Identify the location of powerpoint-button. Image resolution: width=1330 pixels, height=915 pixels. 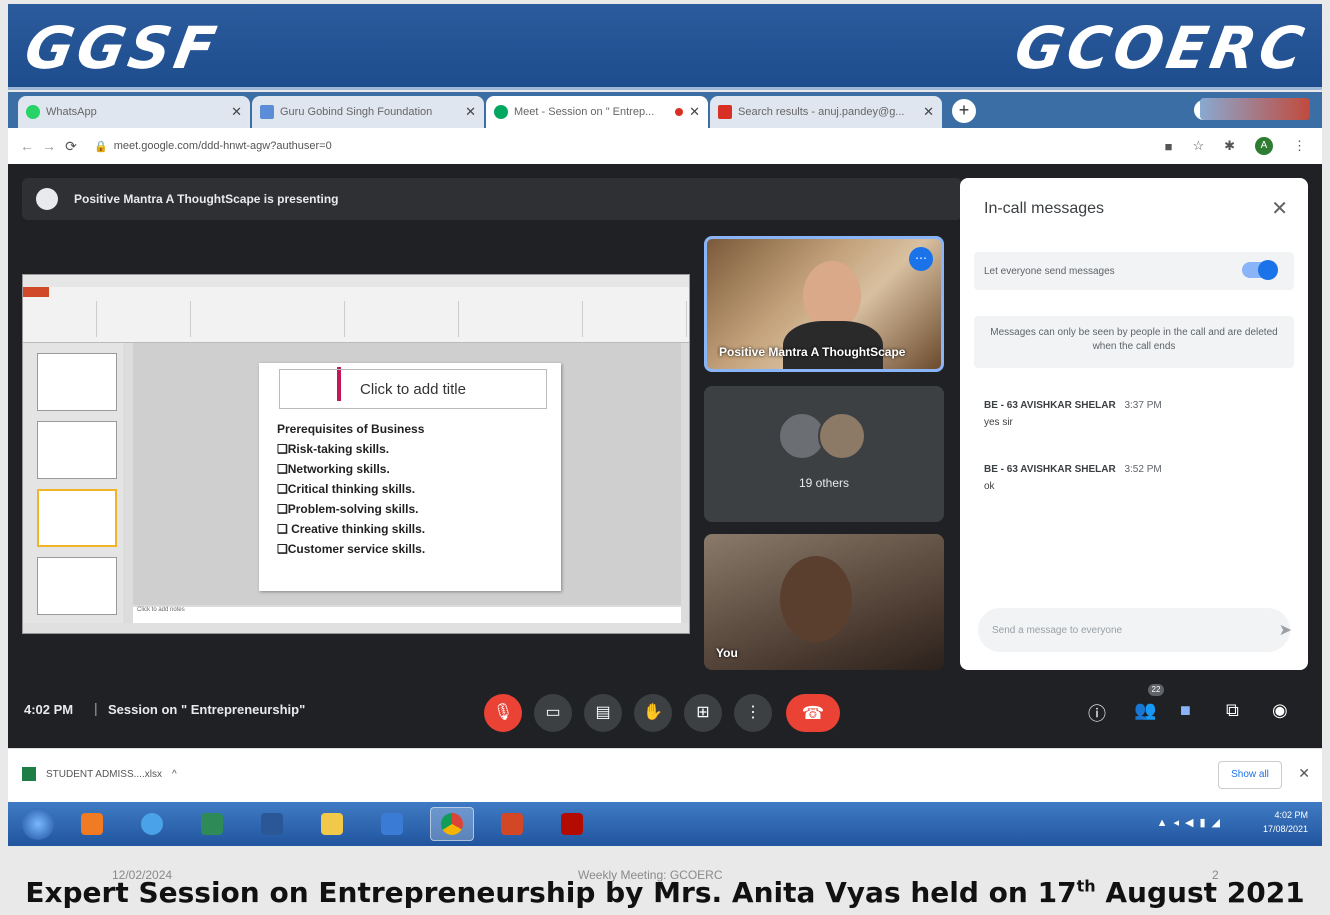
(512, 824).